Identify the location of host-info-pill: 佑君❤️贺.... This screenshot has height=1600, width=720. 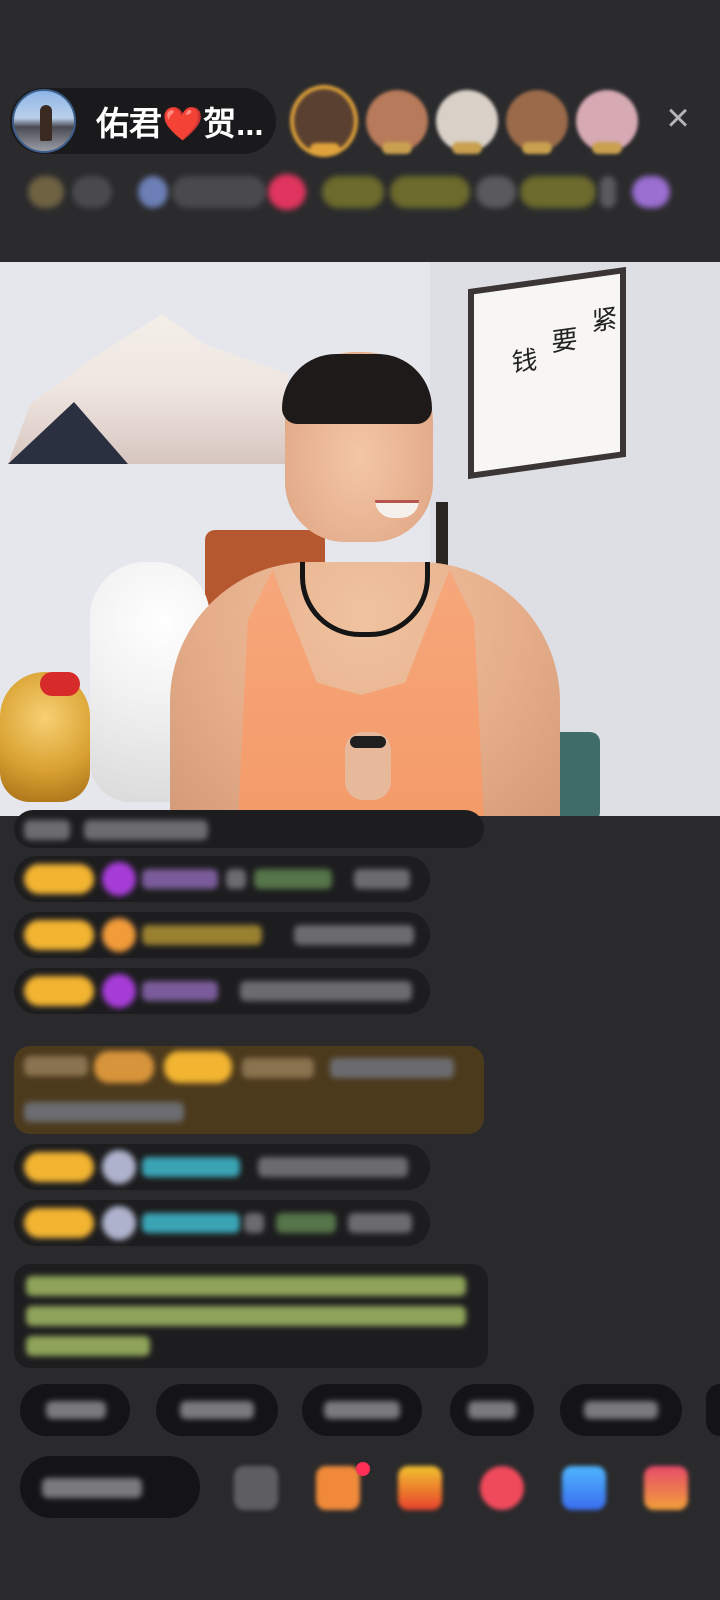
(143, 121).